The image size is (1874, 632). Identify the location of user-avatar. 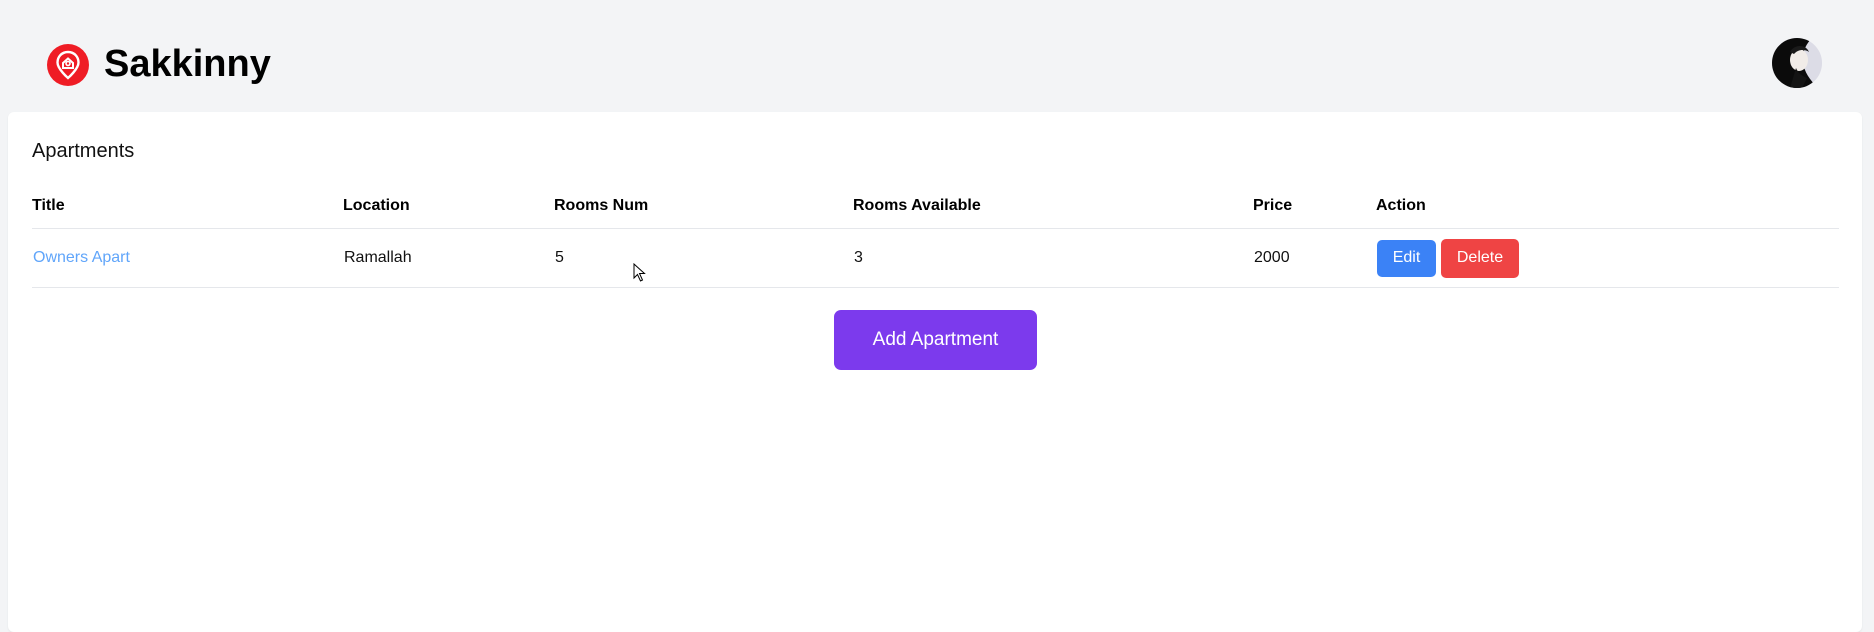
(1797, 63).